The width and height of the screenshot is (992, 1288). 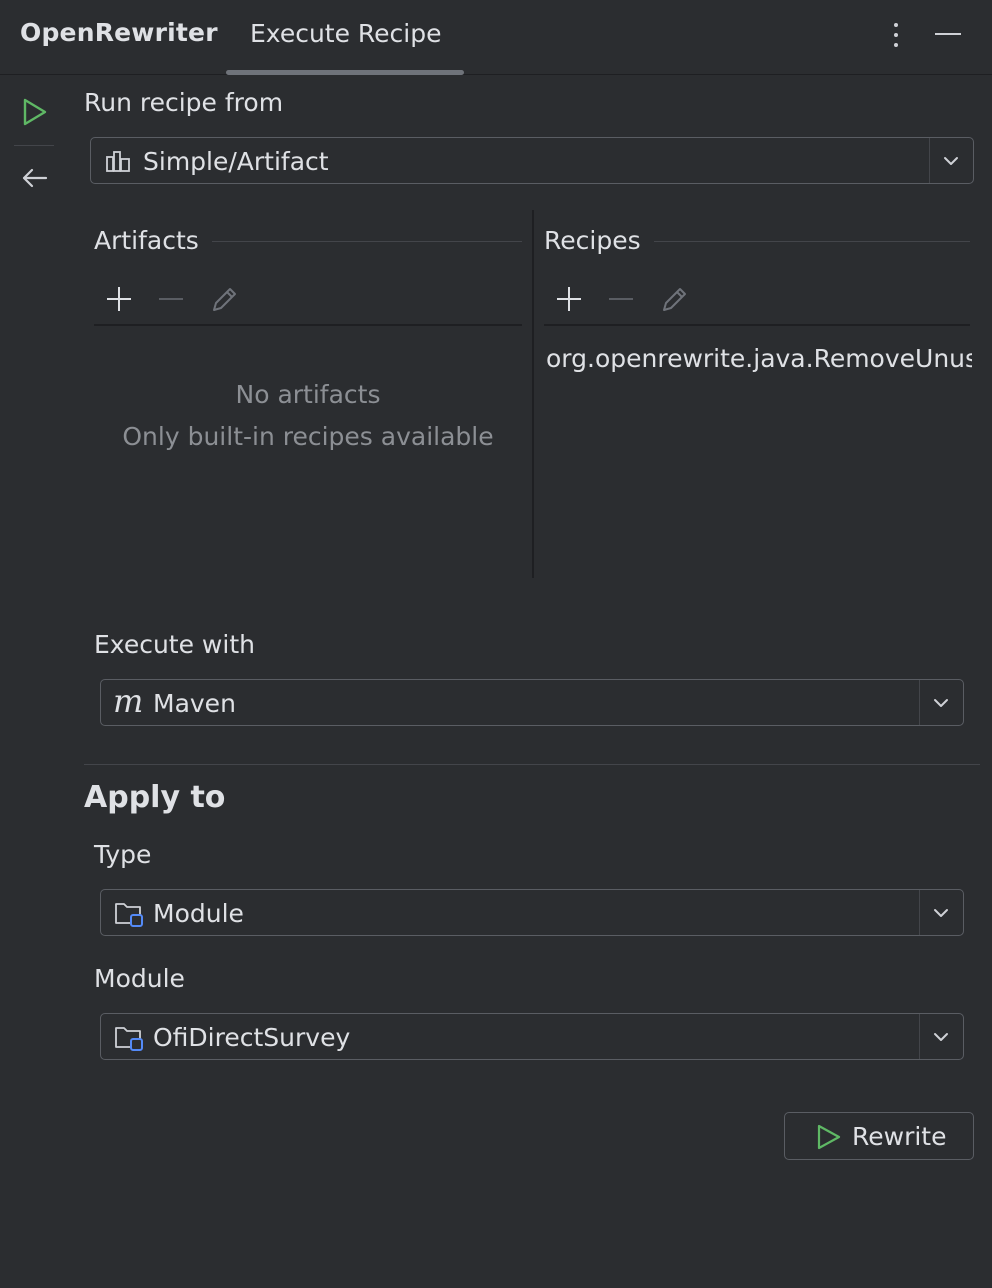 I want to click on execute-with-value: Maven, so click(x=194, y=703).